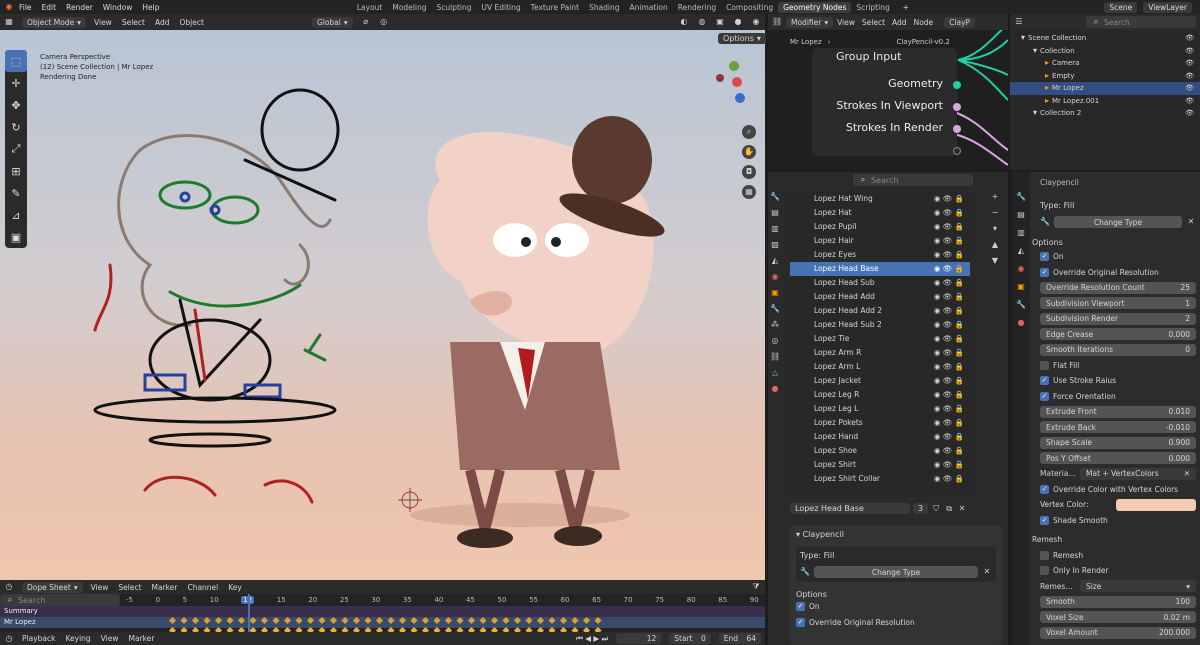 The image size is (1200, 645). Describe the element at coordinates (880, 395) in the screenshot. I see `layer-row: Lopez Leg R ◉ 👁 🔒` at that location.